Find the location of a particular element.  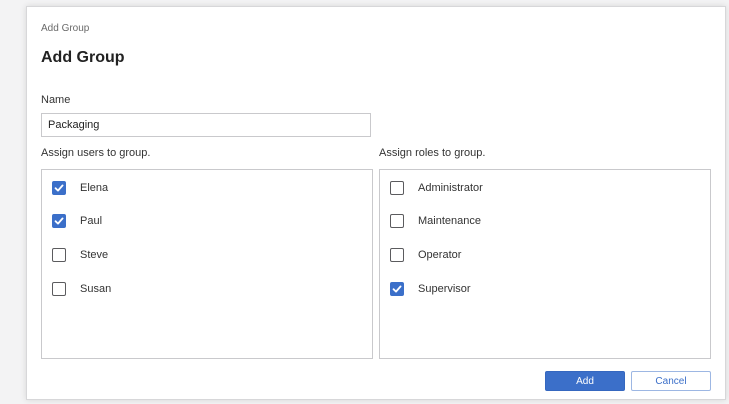

user-item-paul: Paul is located at coordinates (77, 221).